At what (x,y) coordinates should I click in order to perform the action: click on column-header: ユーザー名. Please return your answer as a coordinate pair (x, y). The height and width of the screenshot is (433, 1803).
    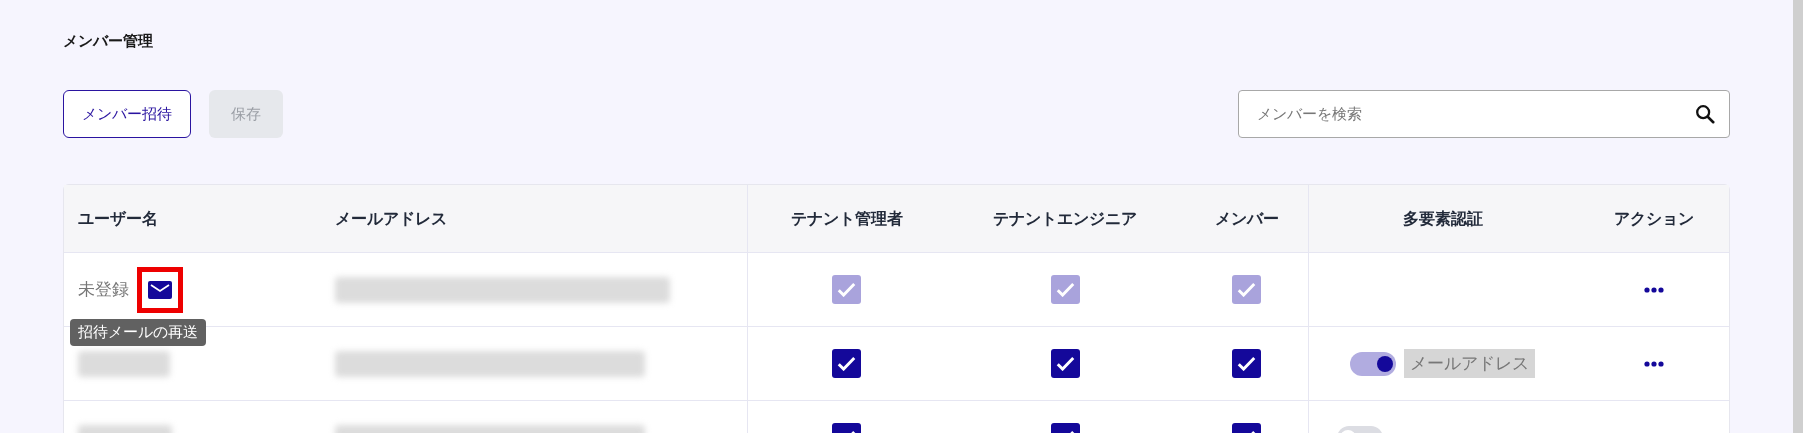
    Looking at the image, I should click on (118, 219).